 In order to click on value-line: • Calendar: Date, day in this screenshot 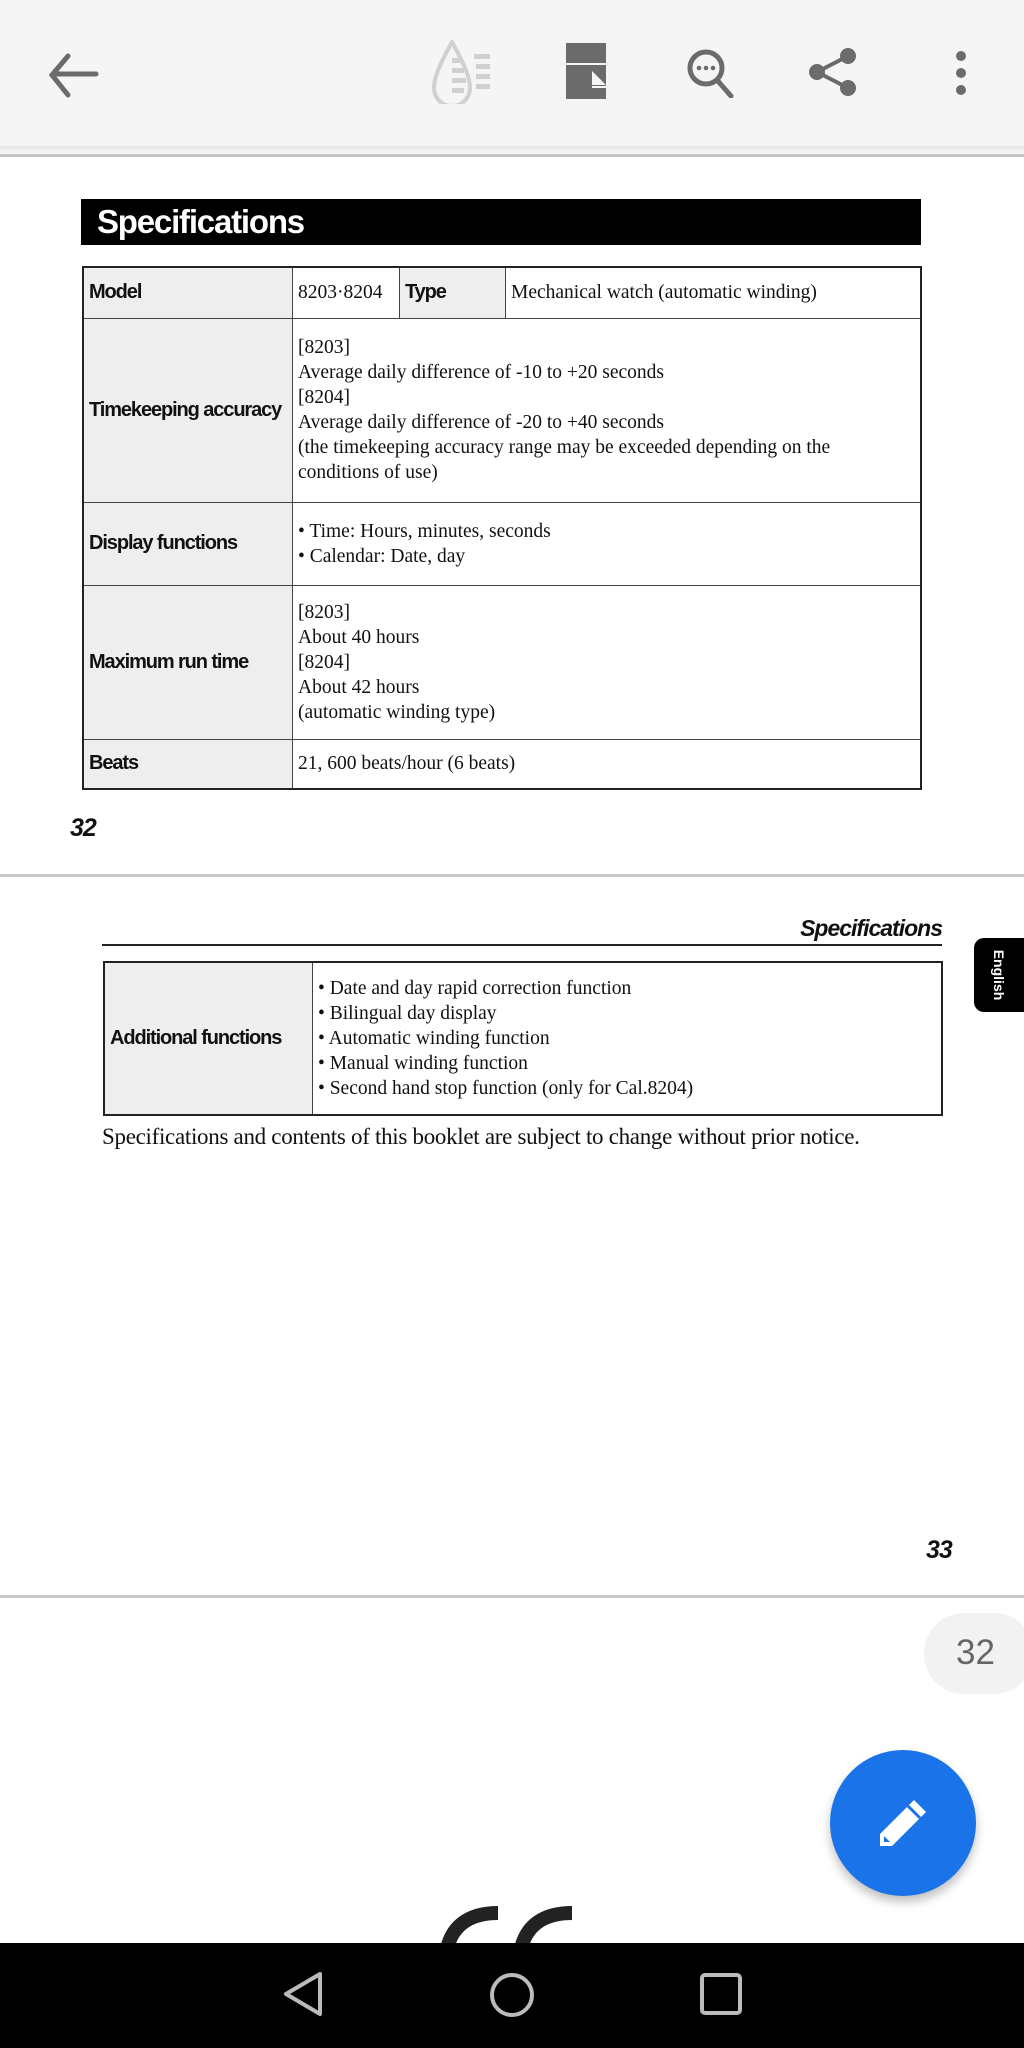, I will do `click(382, 556)`.